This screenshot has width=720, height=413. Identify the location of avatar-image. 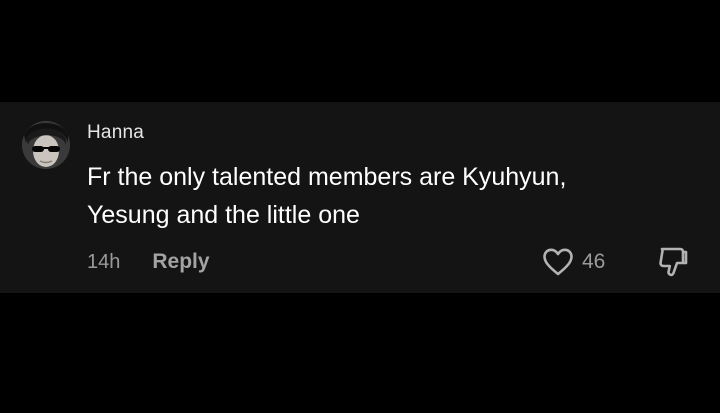
(46, 145).